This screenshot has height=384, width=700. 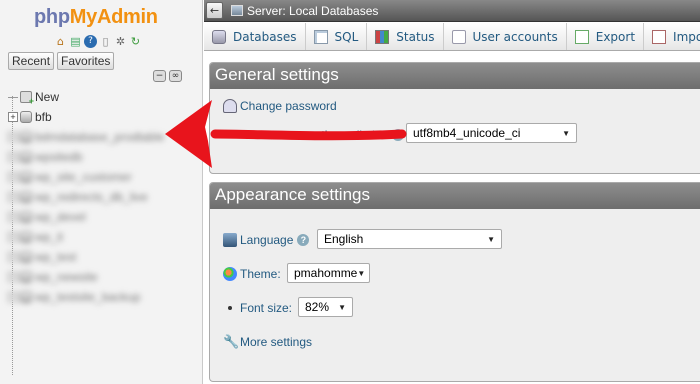 What do you see at coordinates (280, 106) in the screenshot?
I see `change-password-link: Change password` at bounding box center [280, 106].